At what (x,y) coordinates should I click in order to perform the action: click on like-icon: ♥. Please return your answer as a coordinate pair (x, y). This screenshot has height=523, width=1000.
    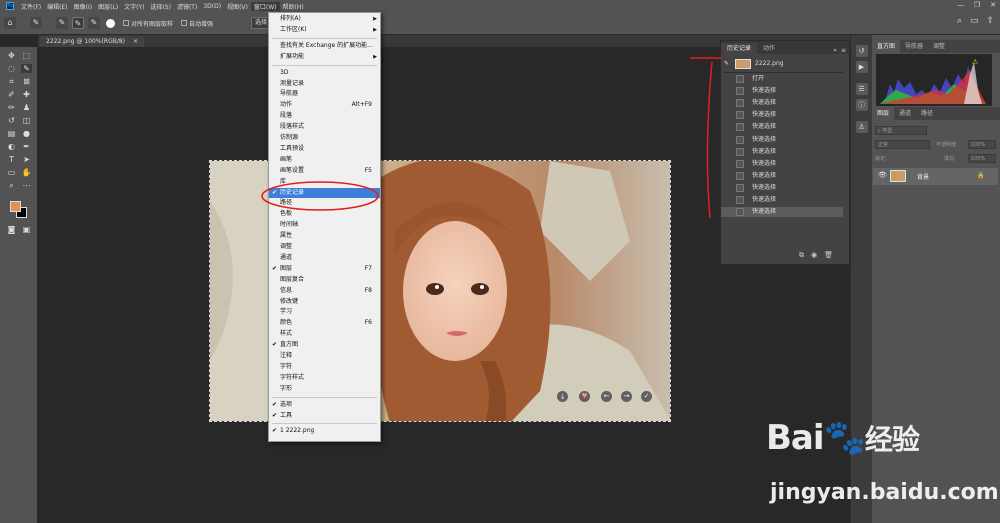
    Looking at the image, I should click on (584, 396).